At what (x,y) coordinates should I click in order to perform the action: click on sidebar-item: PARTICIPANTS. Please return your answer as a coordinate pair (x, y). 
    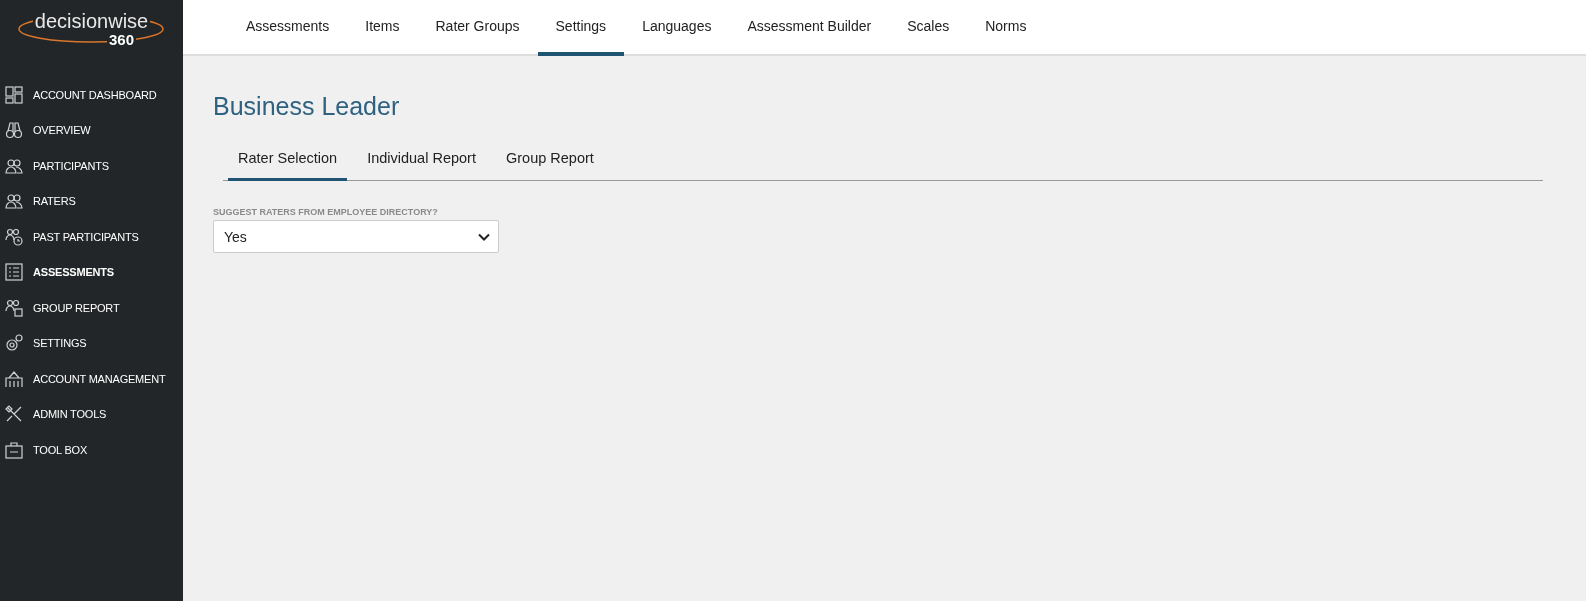
    Looking at the image, I should click on (91, 166).